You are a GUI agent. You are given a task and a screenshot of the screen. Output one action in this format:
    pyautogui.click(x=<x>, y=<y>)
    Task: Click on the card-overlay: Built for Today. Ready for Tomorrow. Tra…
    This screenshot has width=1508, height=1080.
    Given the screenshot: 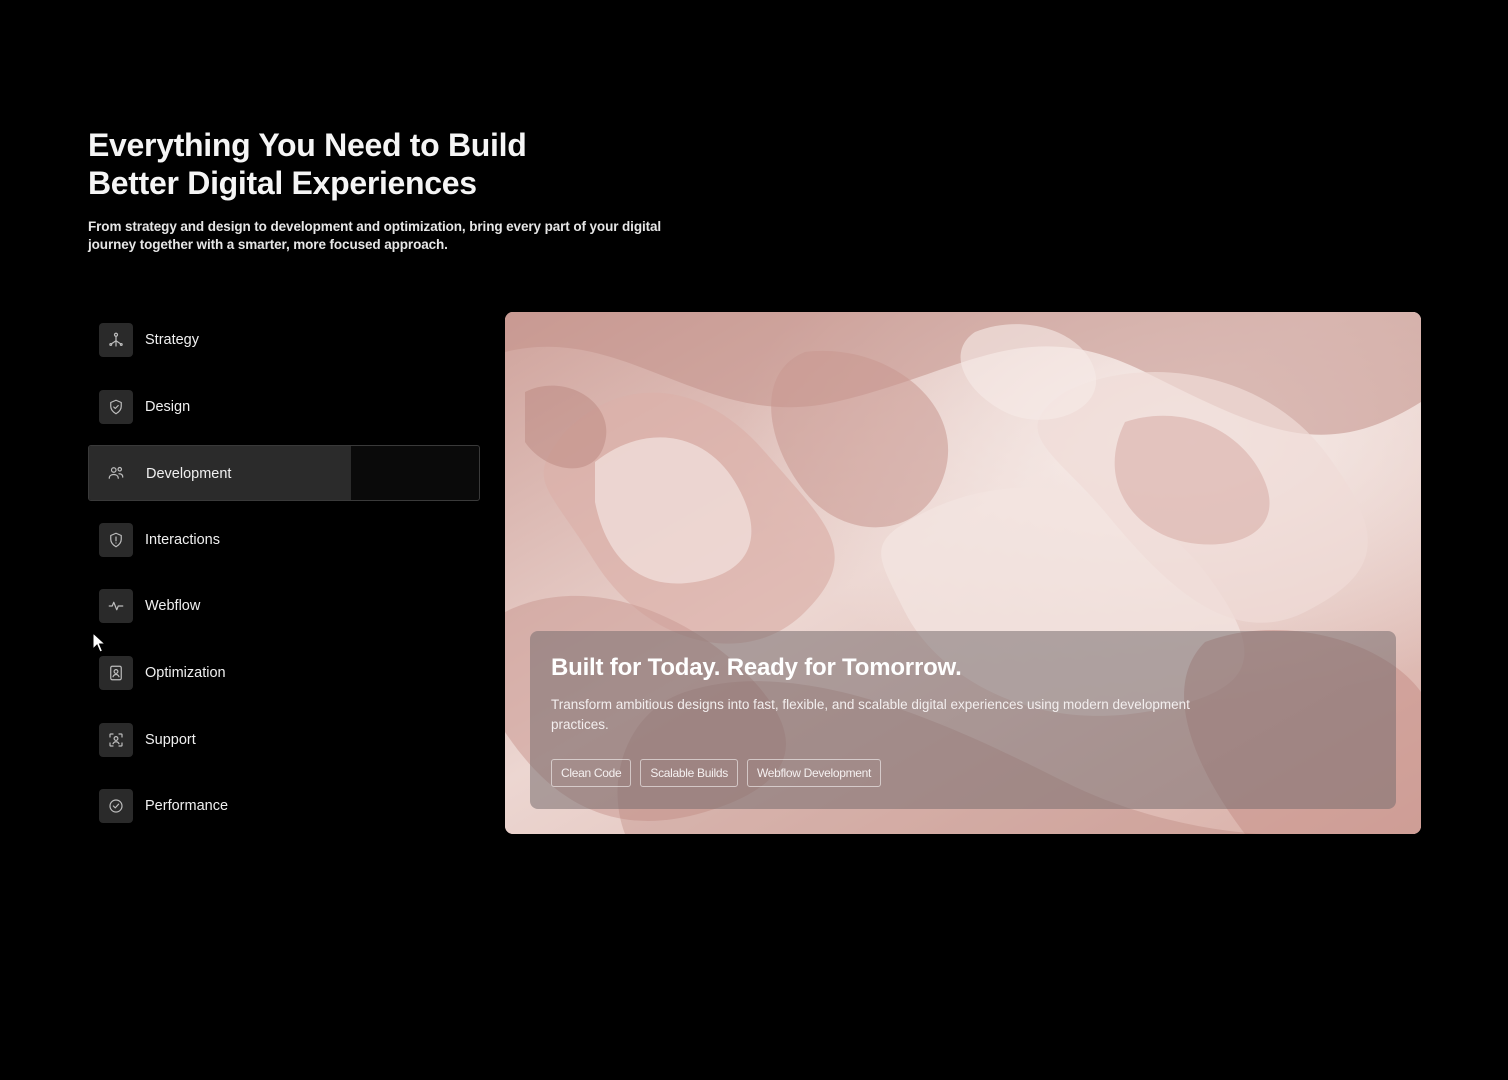 What is the action you would take?
    pyautogui.click(x=963, y=720)
    